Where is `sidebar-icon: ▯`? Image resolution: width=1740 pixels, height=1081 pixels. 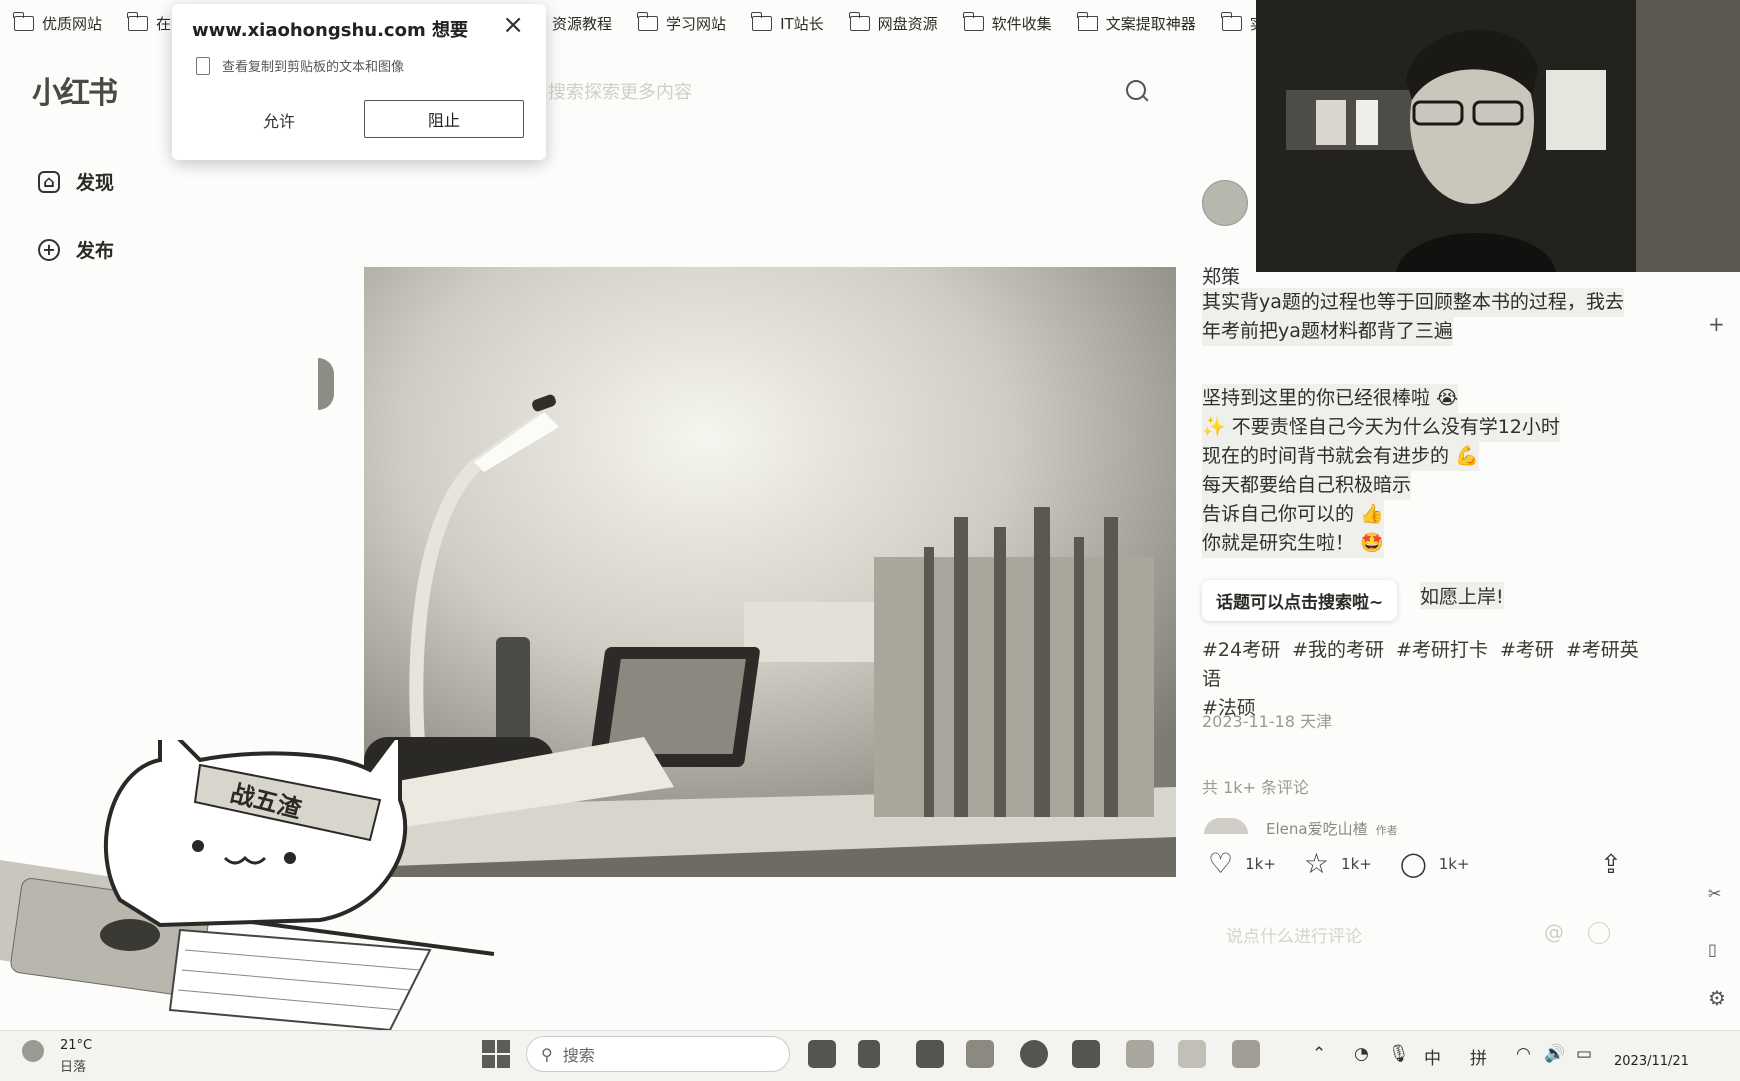
sidebar-icon: ▯ is located at coordinates (1712, 949).